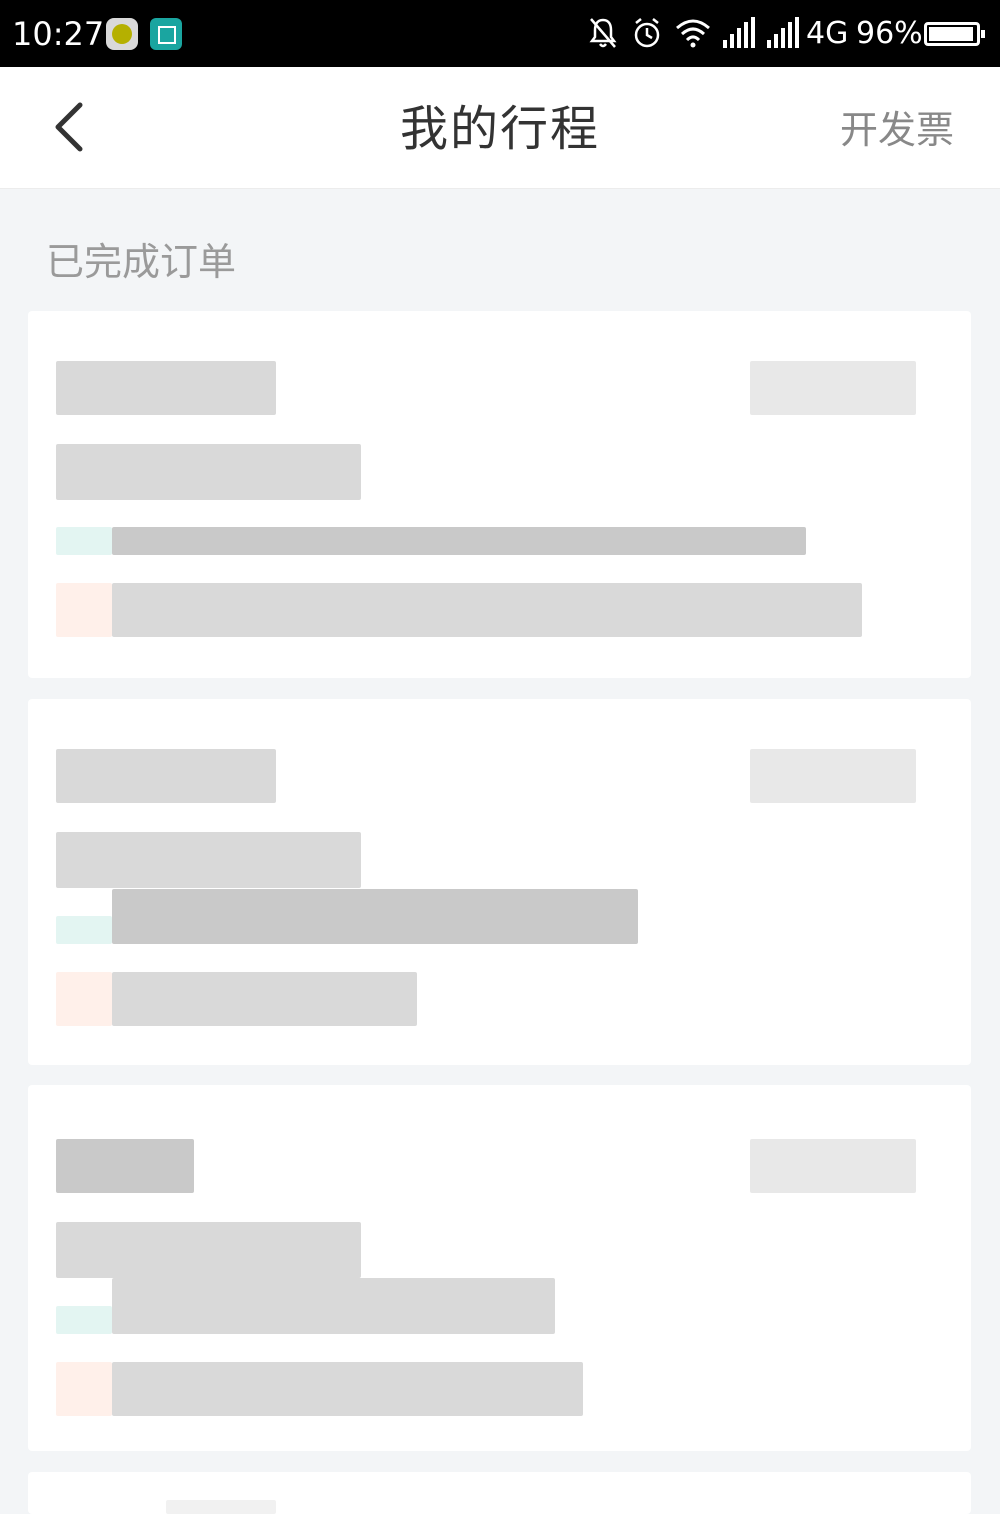 The height and width of the screenshot is (1514, 1000). What do you see at coordinates (122, 34) in the screenshot?
I see `app-notification-icon` at bounding box center [122, 34].